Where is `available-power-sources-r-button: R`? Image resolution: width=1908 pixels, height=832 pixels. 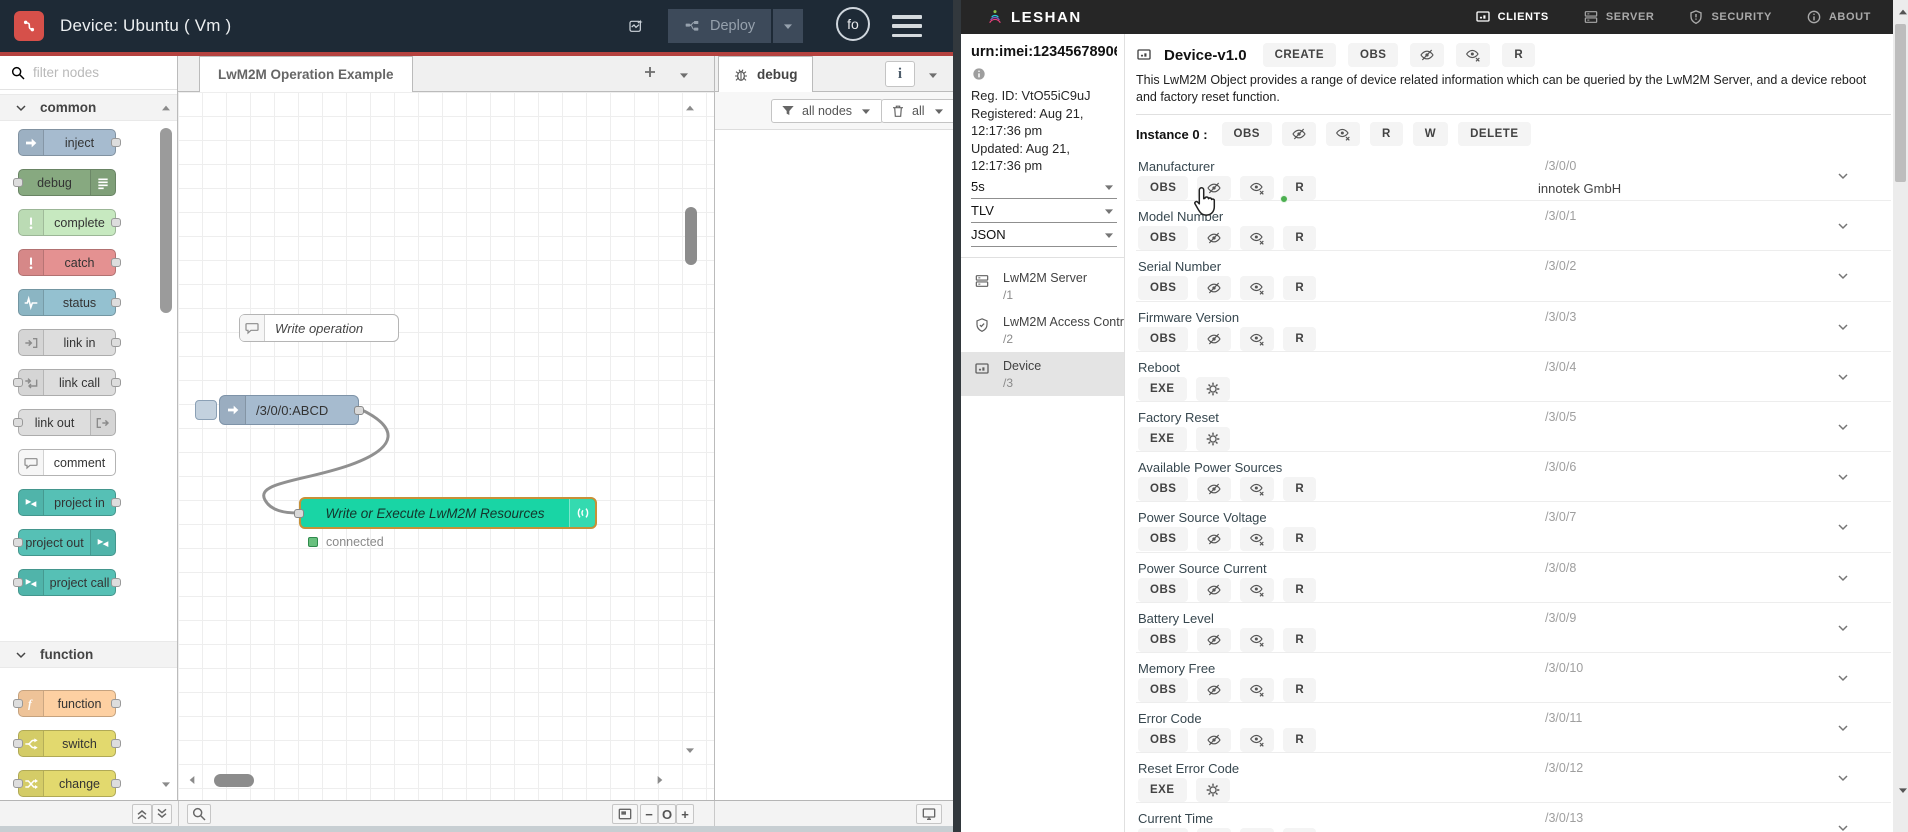
available-power-sources-r-button: R is located at coordinates (1300, 489).